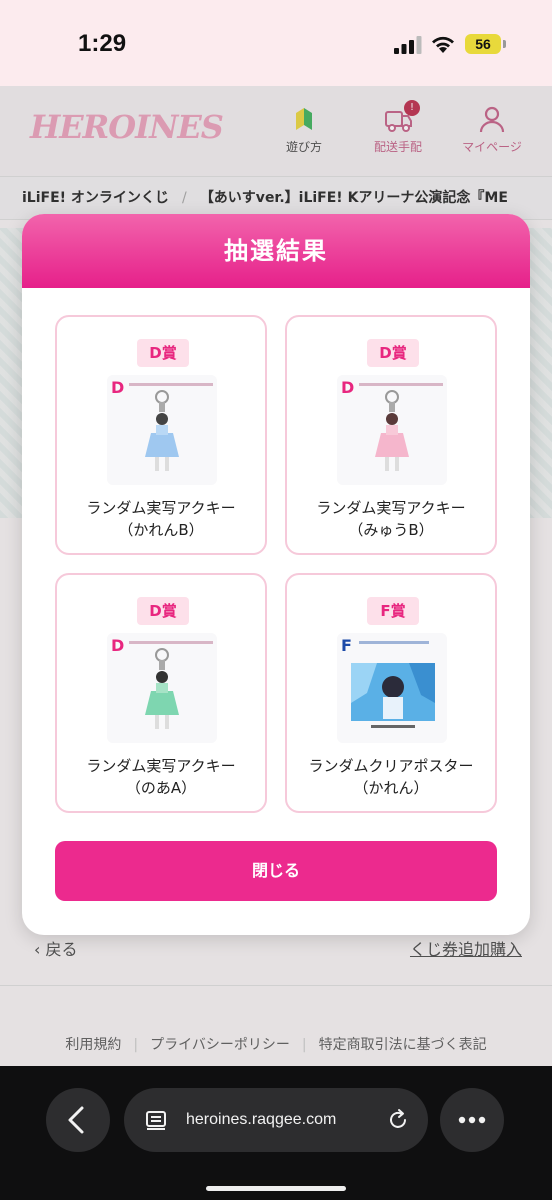  I want to click on browser-more-button, so click(472, 1120).